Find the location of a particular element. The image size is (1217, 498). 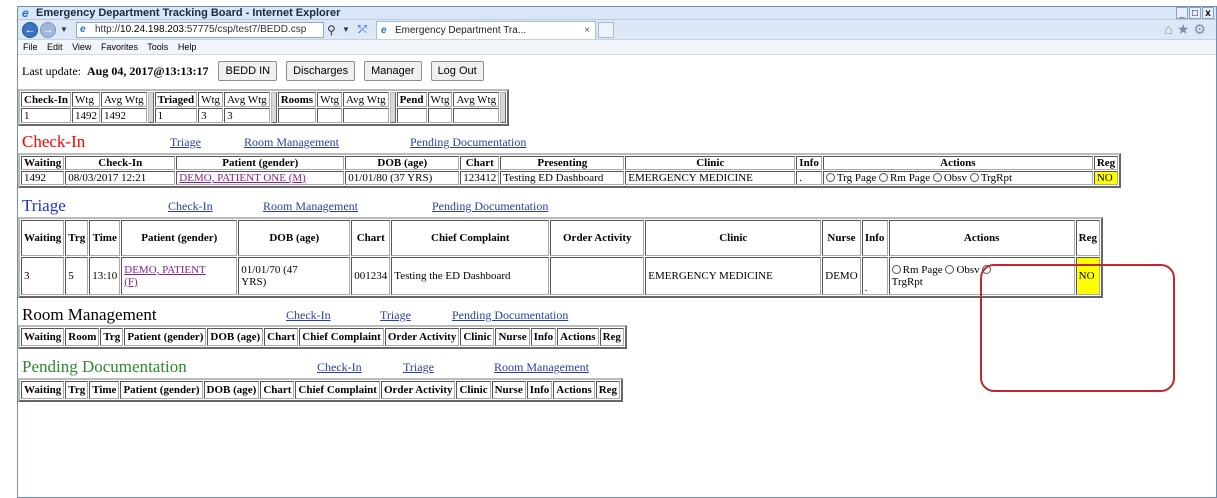

checkin-link-pending-documentation: Pending Documentation is located at coordinates (468, 142).